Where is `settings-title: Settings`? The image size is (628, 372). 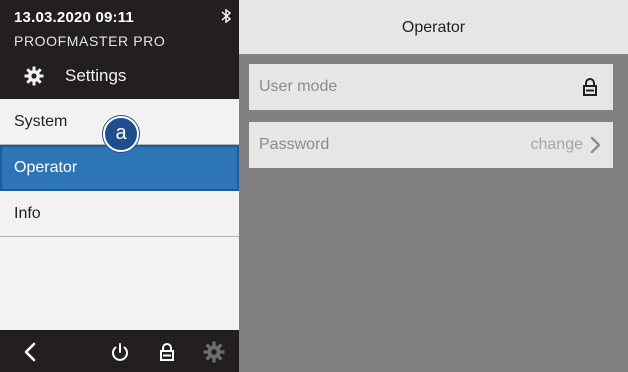 settings-title: Settings is located at coordinates (96, 75).